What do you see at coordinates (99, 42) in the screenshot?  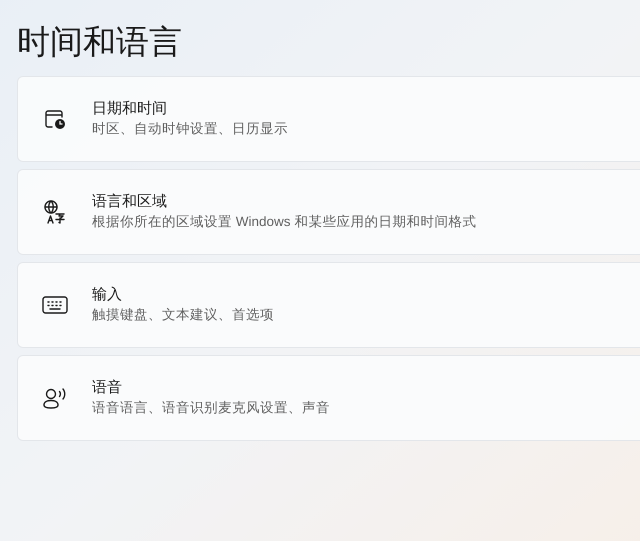 I see `page-title: 时间和语言` at bounding box center [99, 42].